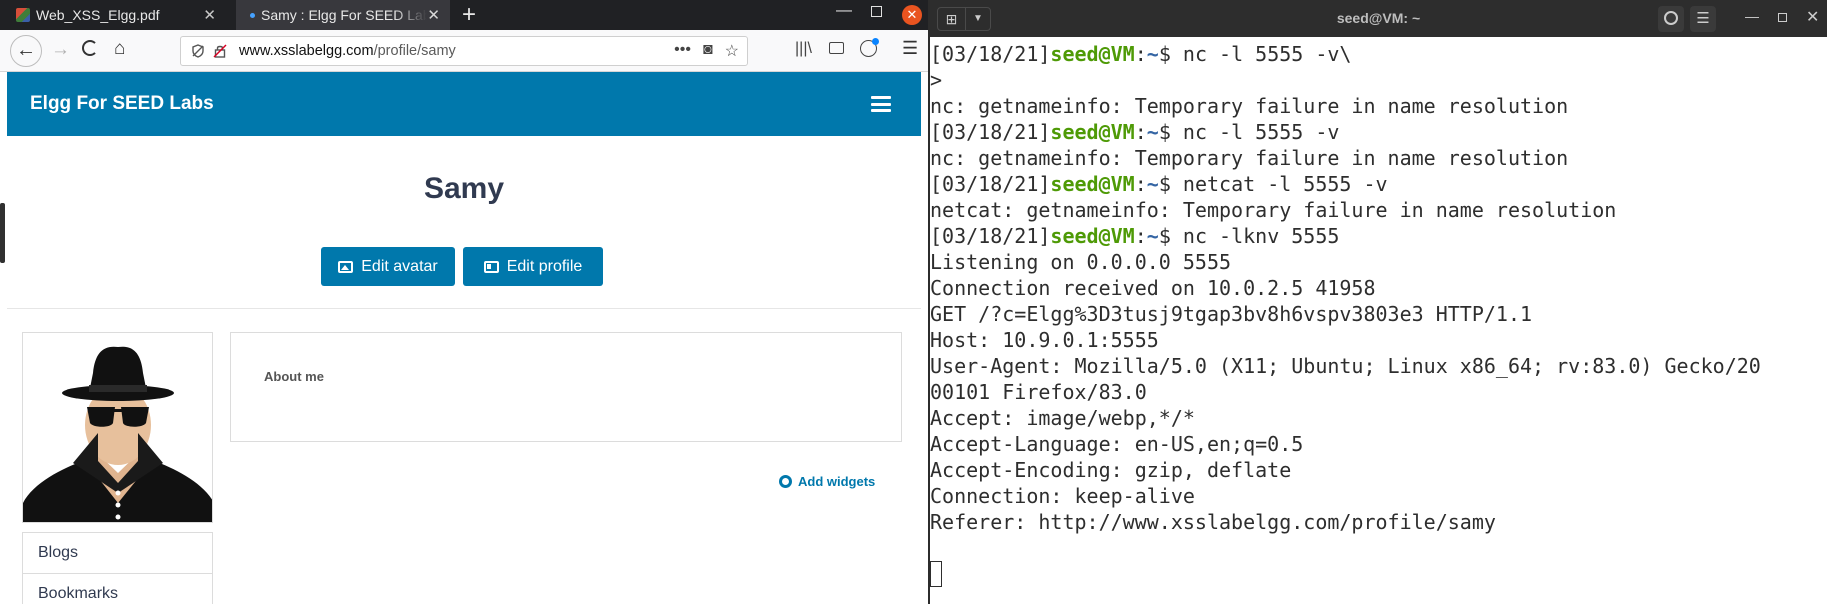 This screenshot has height=604, width=1827. Describe the element at coordinates (936, 80) in the screenshot. I see `output-line: >` at that location.